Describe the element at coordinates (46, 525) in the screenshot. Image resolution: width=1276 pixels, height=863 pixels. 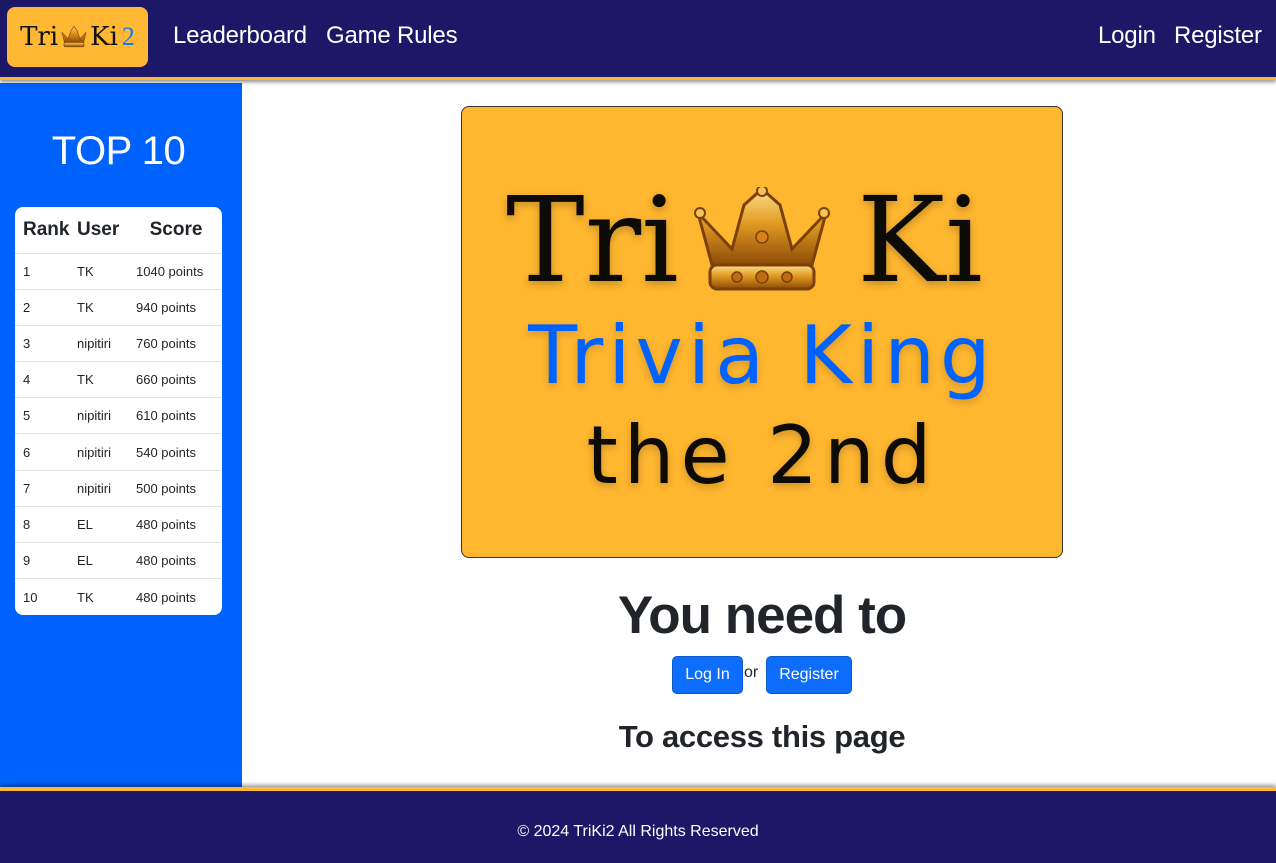
I see `rank-cell: 8` at that location.